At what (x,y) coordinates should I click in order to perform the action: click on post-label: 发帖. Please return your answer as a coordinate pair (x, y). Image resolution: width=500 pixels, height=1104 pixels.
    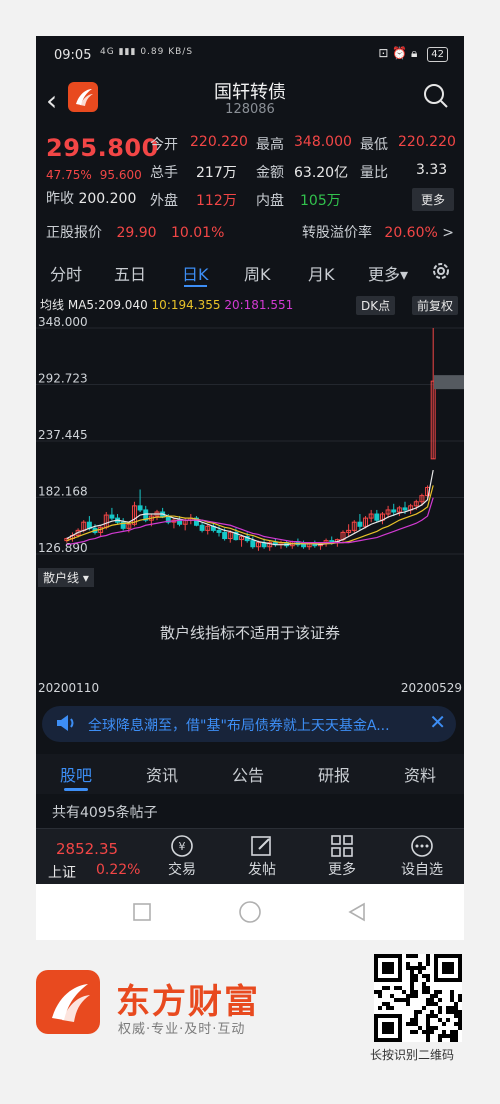
    Looking at the image, I should click on (262, 870).